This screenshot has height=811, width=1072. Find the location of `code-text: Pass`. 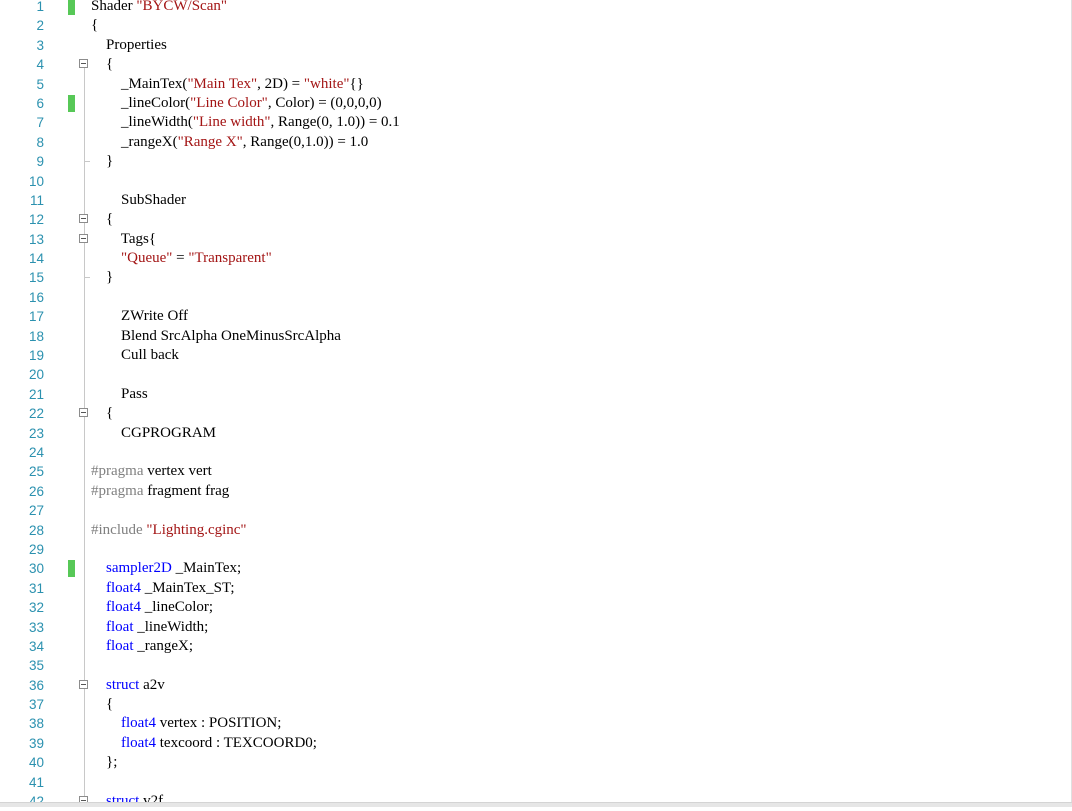

code-text: Pass is located at coordinates (119, 394).